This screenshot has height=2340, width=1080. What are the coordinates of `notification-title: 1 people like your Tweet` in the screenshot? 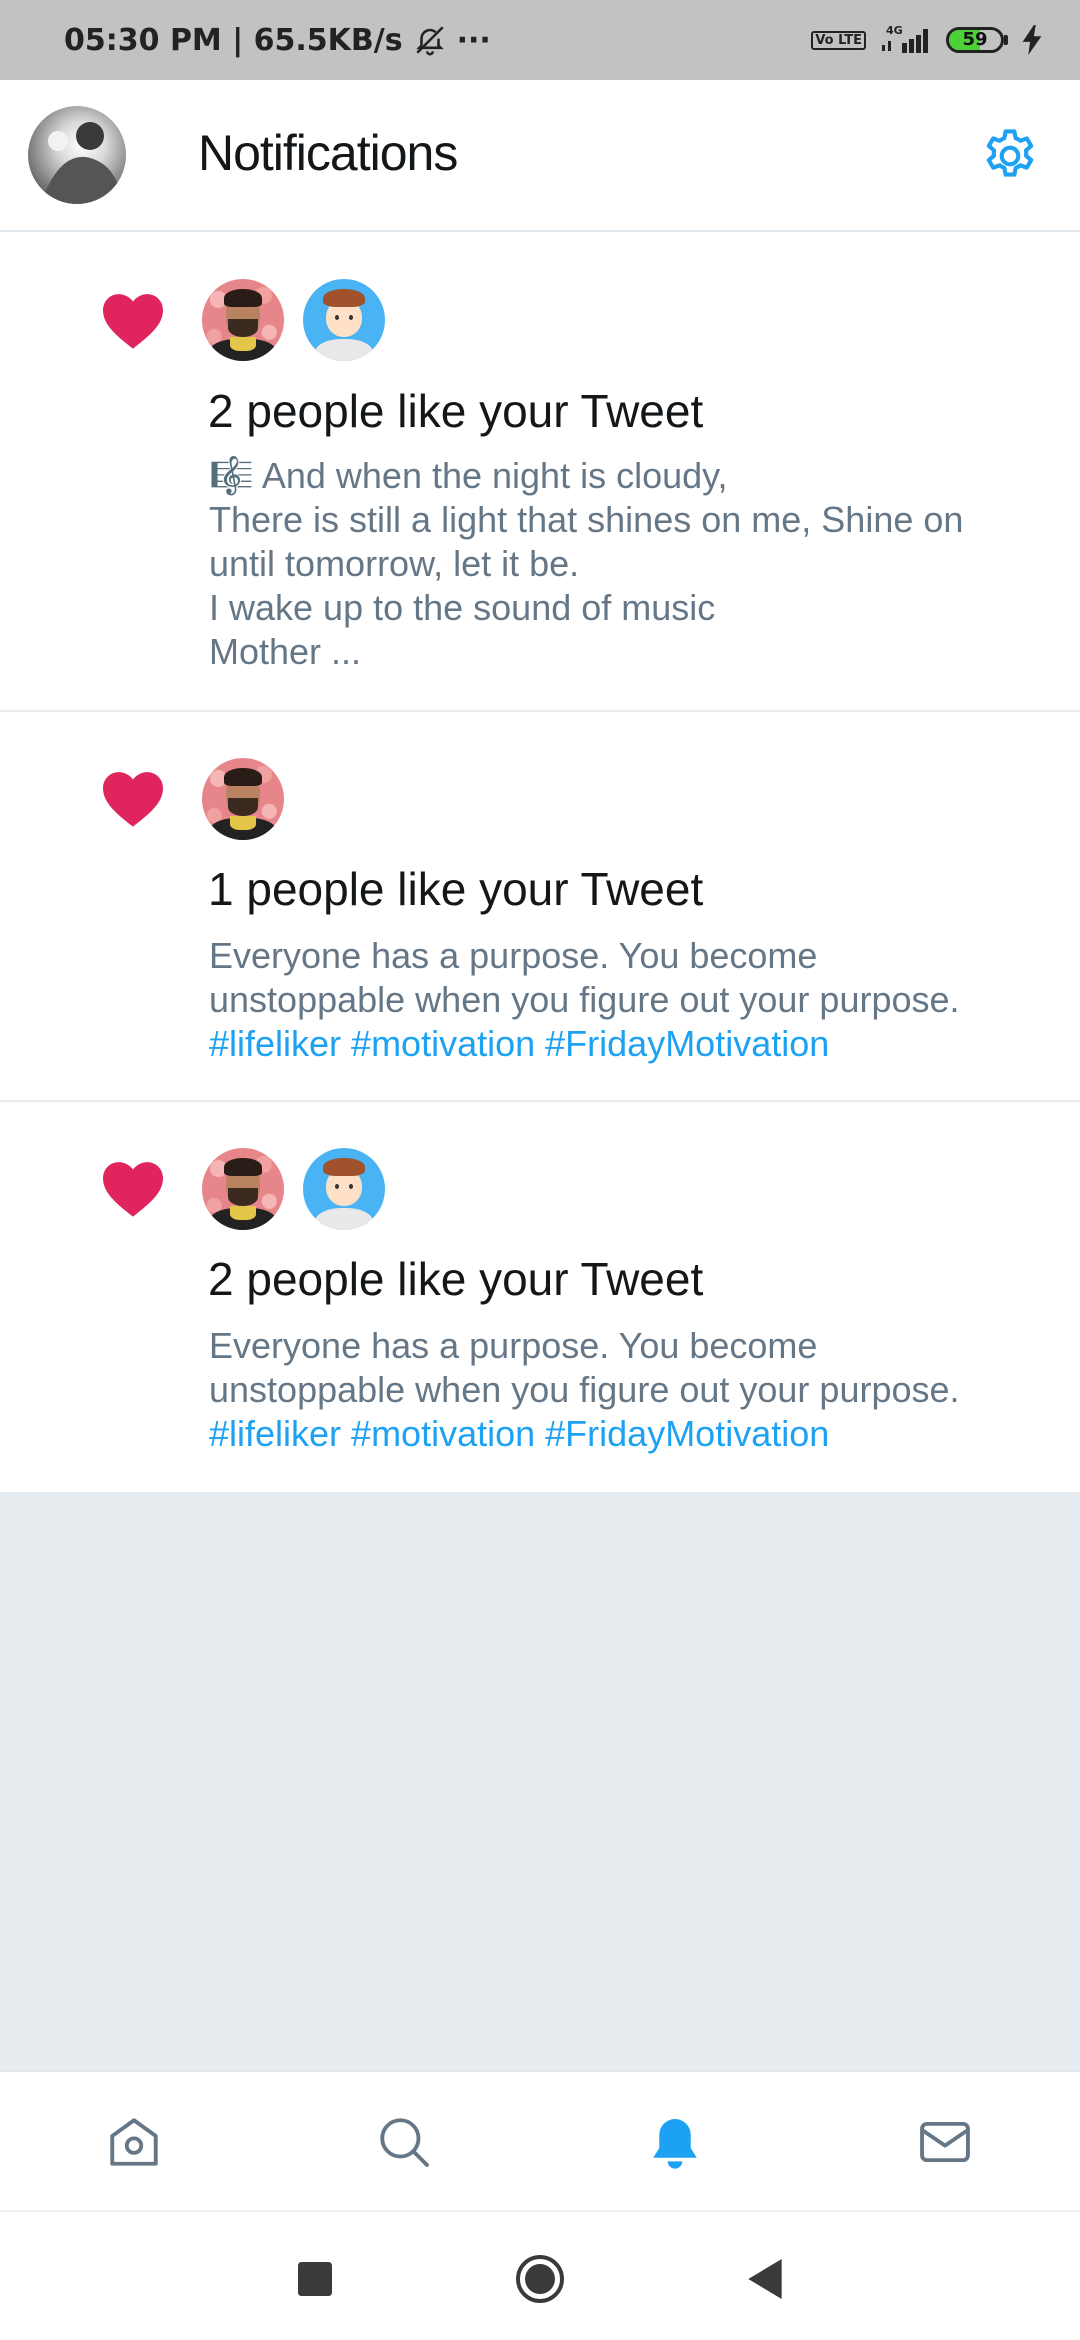 It's located at (456, 889).